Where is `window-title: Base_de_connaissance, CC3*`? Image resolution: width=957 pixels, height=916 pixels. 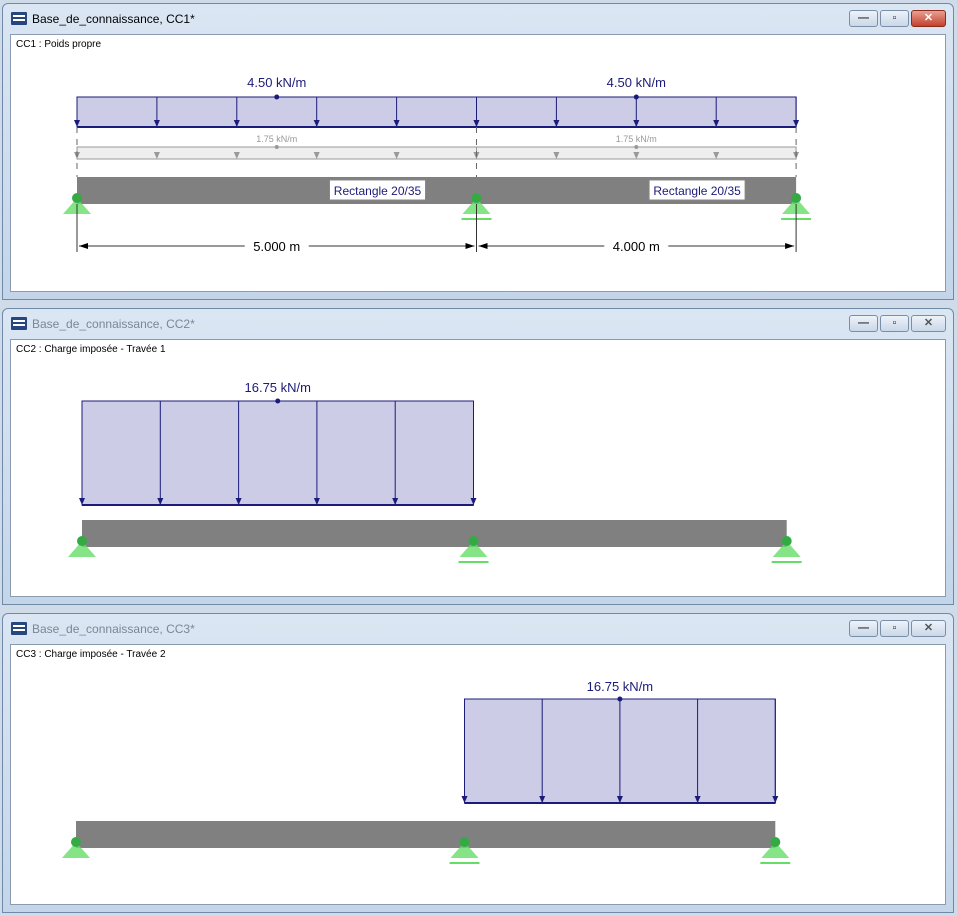 window-title: Base_de_connaissance, CC3* is located at coordinates (113, 629).